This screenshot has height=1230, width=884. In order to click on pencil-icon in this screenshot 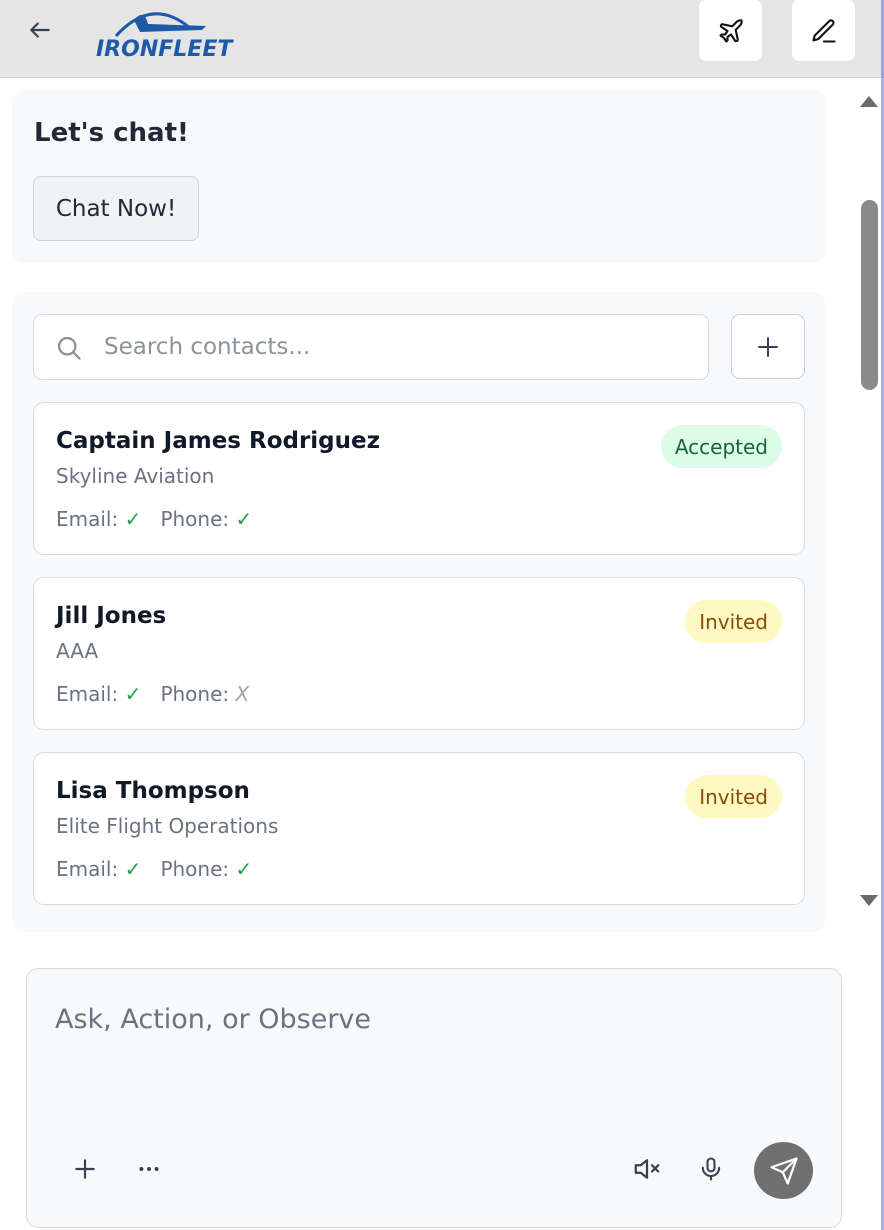, I will do `click(823, 30)`.